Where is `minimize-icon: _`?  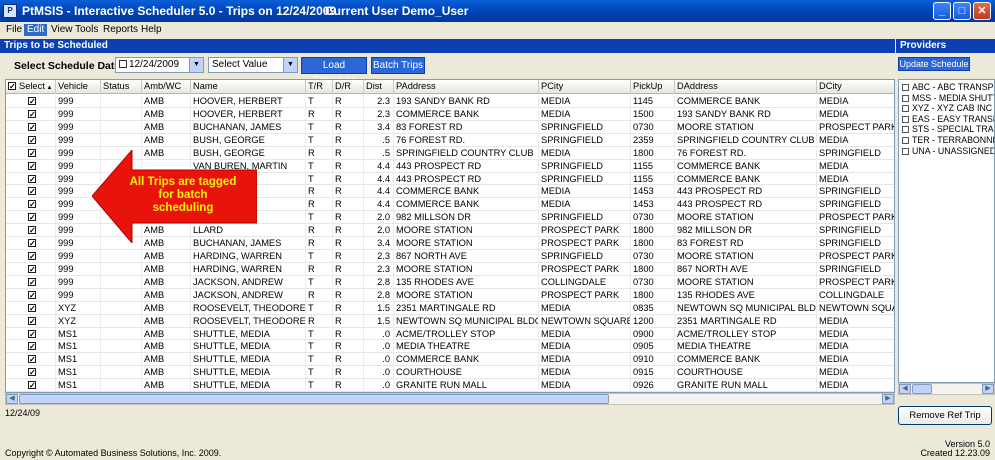
minimize-icon: _ is located at coordinates (942, 11).